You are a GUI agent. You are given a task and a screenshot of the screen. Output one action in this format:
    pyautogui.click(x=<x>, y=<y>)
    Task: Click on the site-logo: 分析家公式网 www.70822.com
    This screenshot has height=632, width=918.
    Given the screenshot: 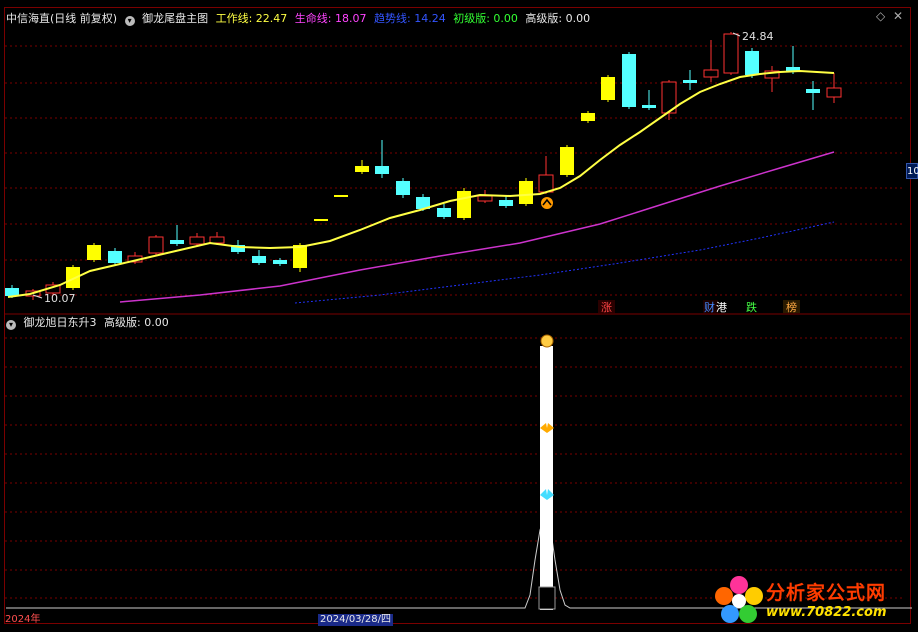 What is the action you would take?
    pyautogui.click(x=812, y=601)
    